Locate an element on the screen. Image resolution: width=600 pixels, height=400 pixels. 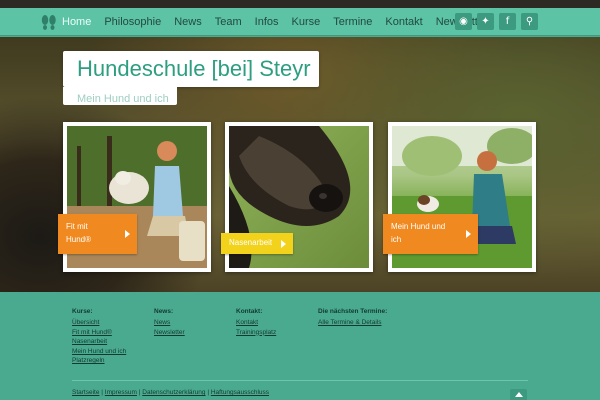
footer-heading: Kurse: is located at coordinates (82, 311).